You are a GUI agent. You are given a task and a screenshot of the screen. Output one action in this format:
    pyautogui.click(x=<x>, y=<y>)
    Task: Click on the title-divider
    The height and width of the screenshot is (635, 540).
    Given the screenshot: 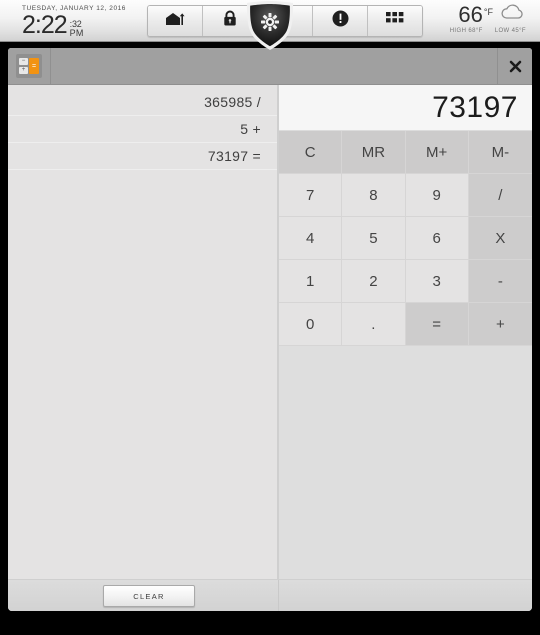 What is the action you would take?
    pyautogui.click(x=50, y=66)
    